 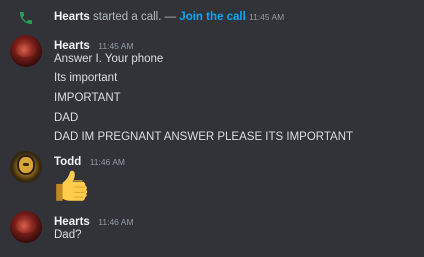 I want to click on join-call-link: Join the call, so click(x=212, y=17).